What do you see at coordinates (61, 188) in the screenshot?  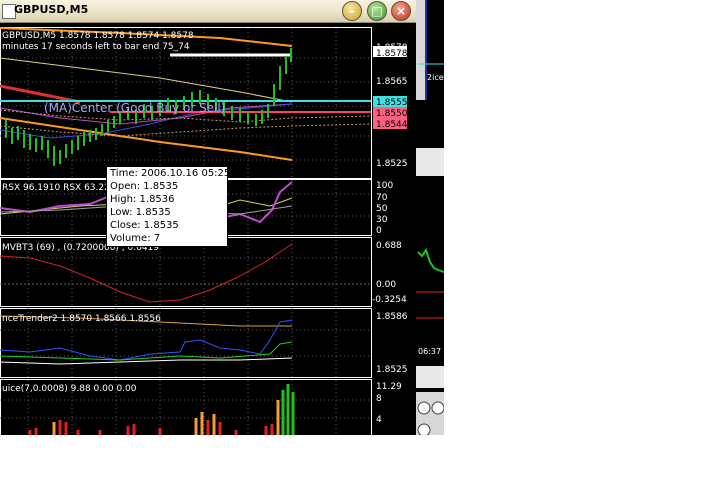 I see `rsx-header: RSX 96.1910 RSX 63.2261` at bounding box center [61, 188].